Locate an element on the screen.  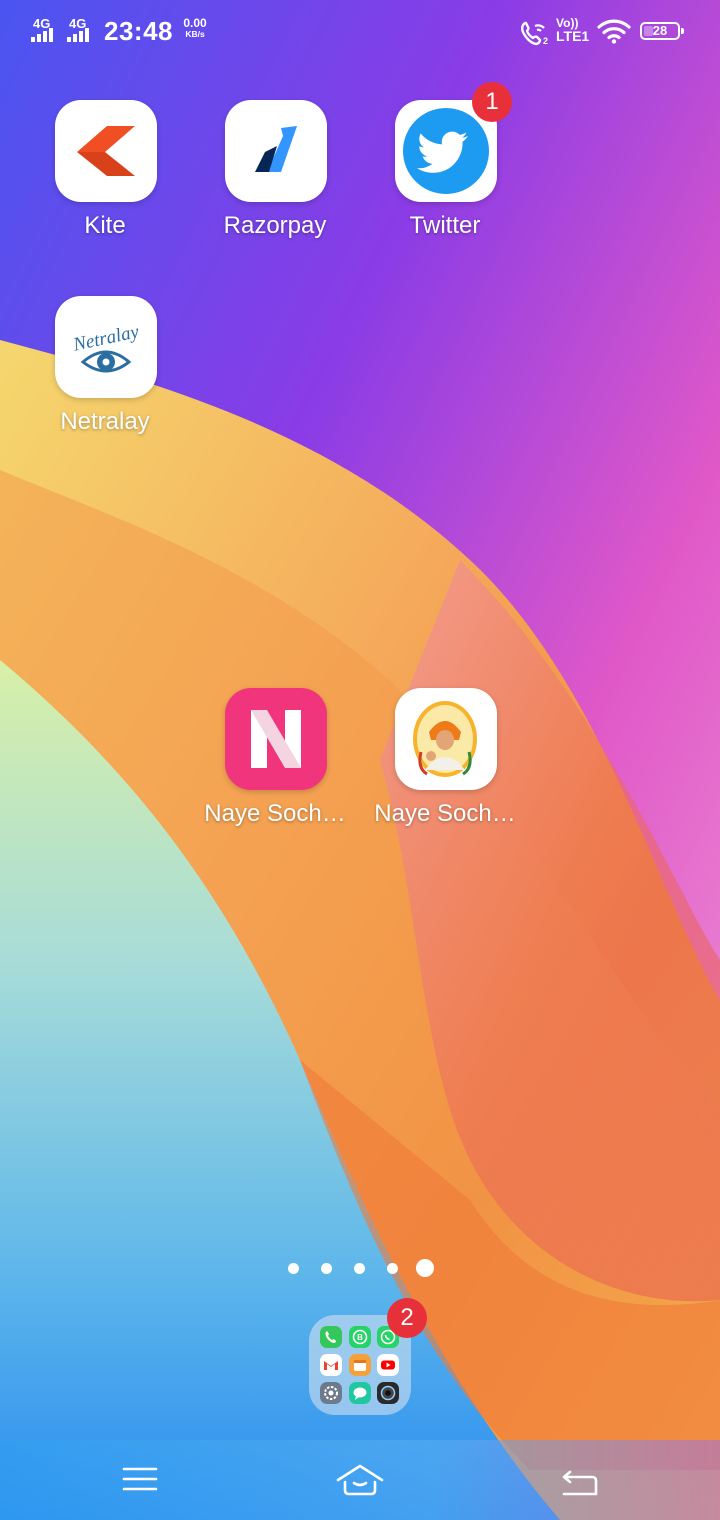
wifi-icon is located at coordinates (614, 31).